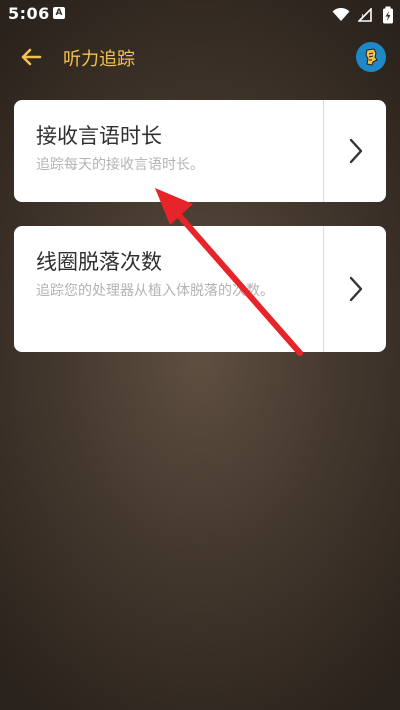 The image size is (400, 710). I want to click on speech-duration-card: 接收言语时长 追踪每天的接收言语时长。, so click(200, 151).